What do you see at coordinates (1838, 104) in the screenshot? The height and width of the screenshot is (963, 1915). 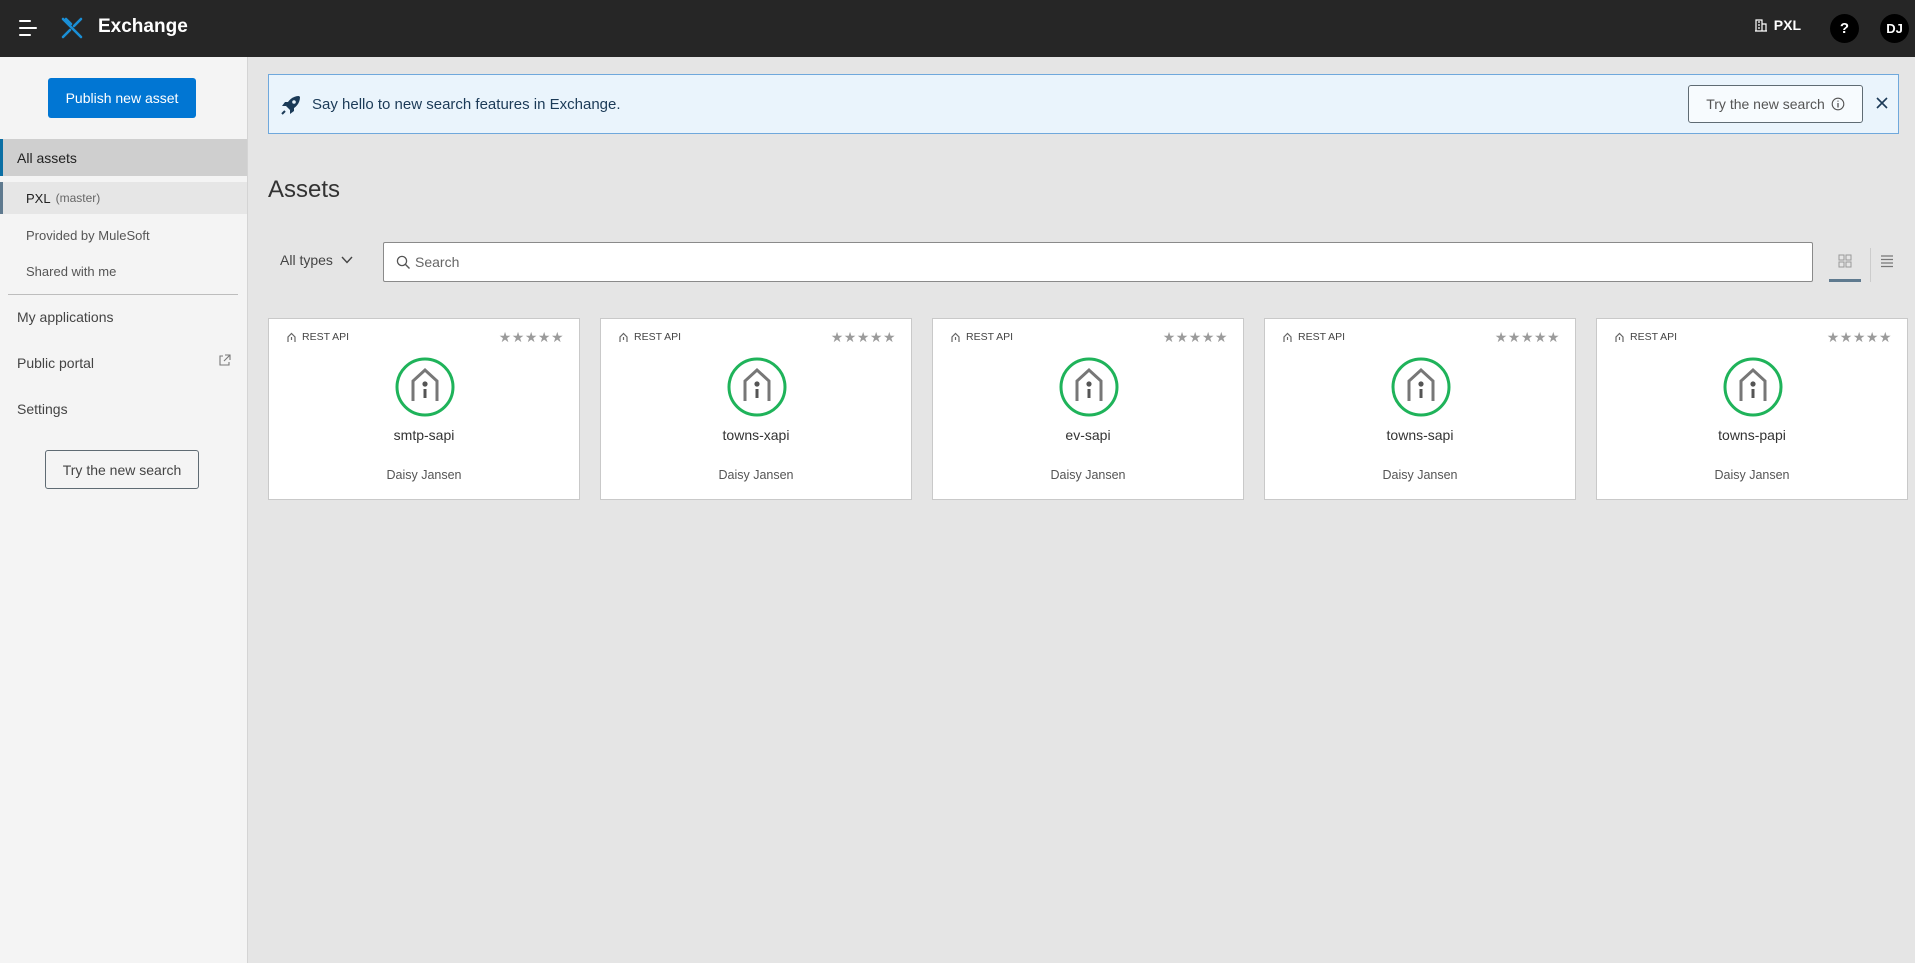 I see `info-icon` at bounding box center [1838, 104].